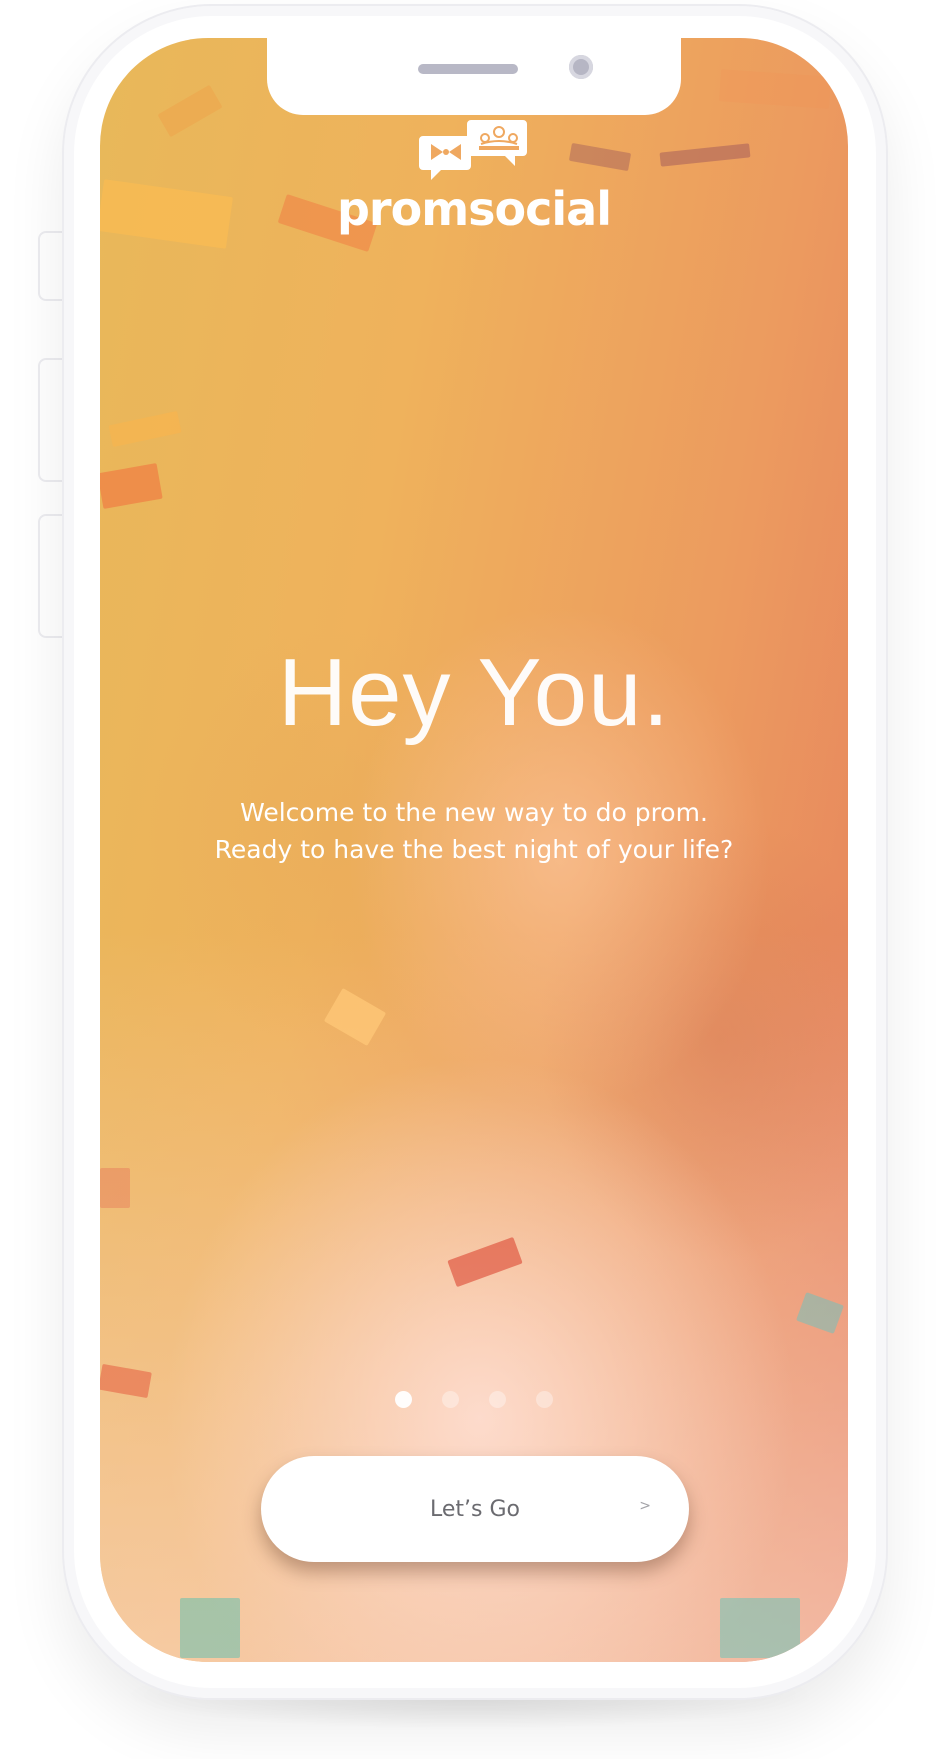  What do you see at coordinates (474, 76) in the screenshot?
I see `device-notch` at bounding box center [474, 76].